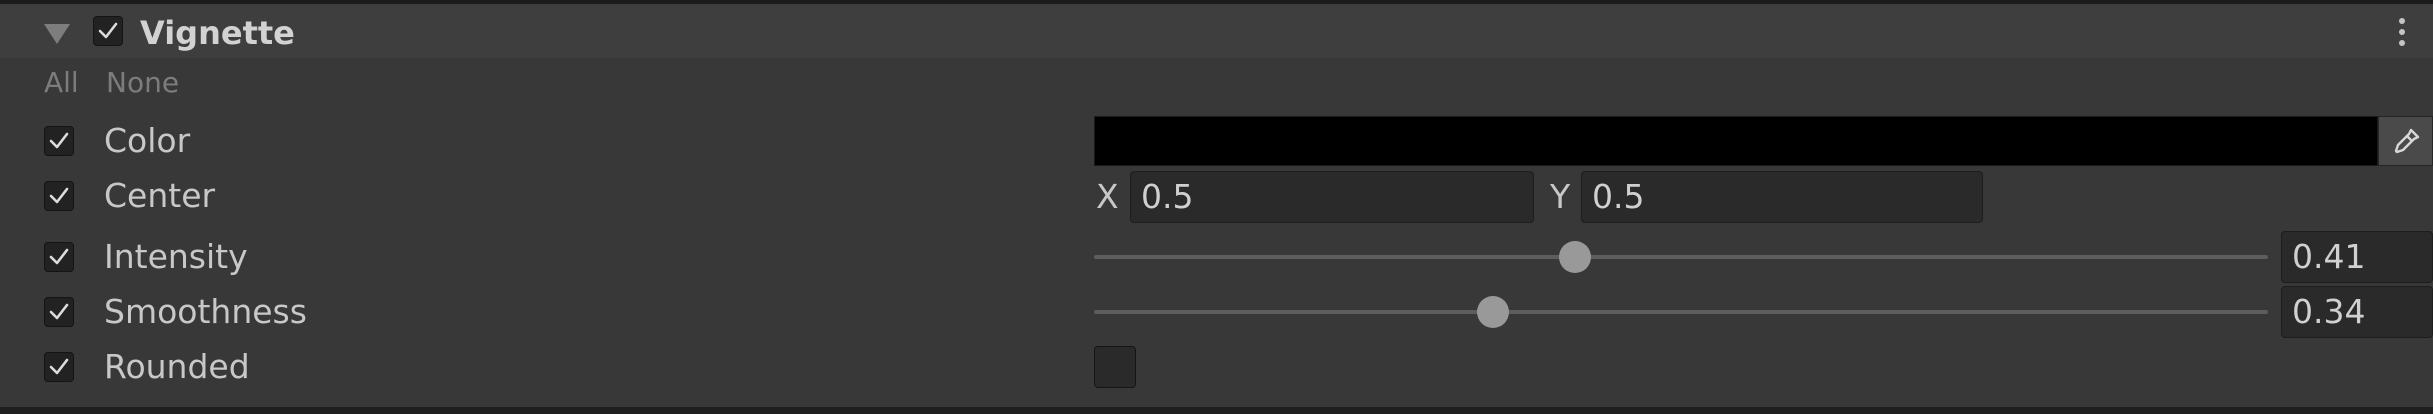  I want to click on rounded-label: Rounded, so click(177, 366).